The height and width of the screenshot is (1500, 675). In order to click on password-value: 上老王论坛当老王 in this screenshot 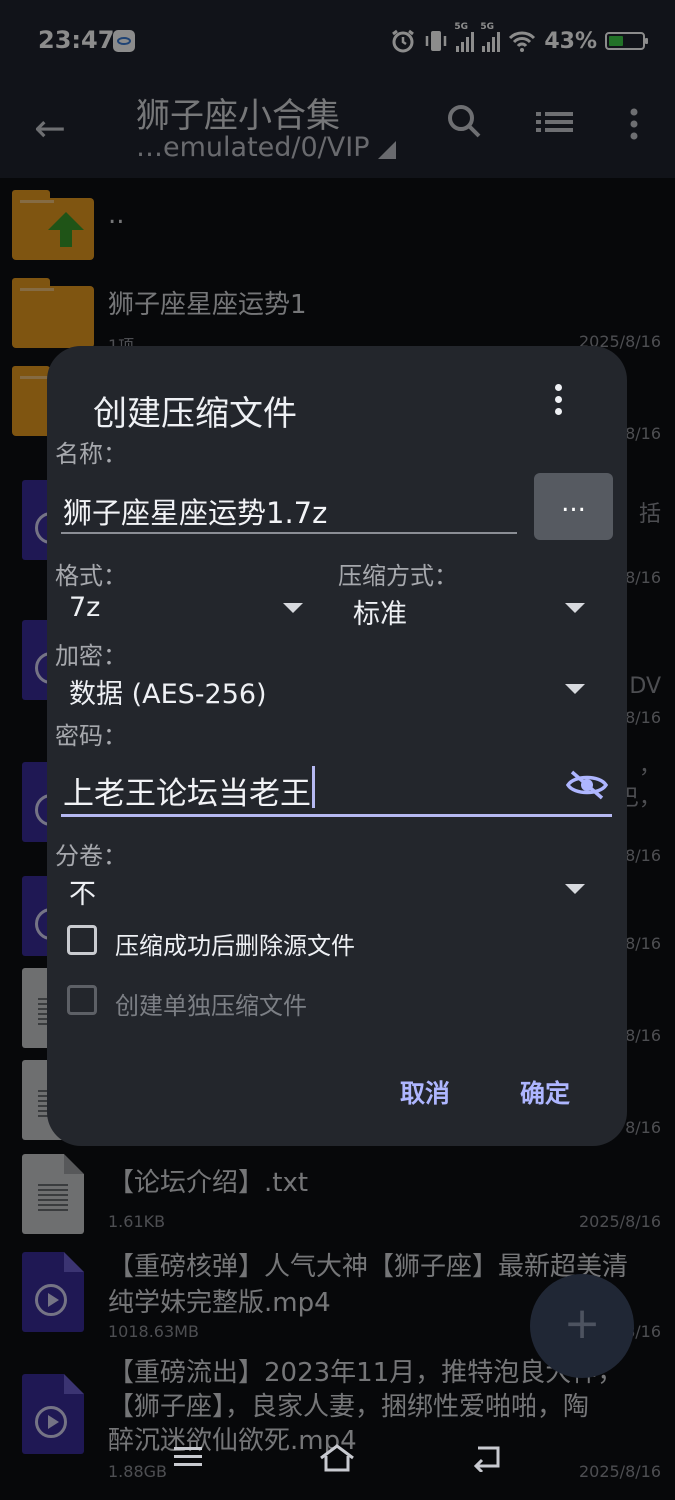, I will do `click(187, 794)`.